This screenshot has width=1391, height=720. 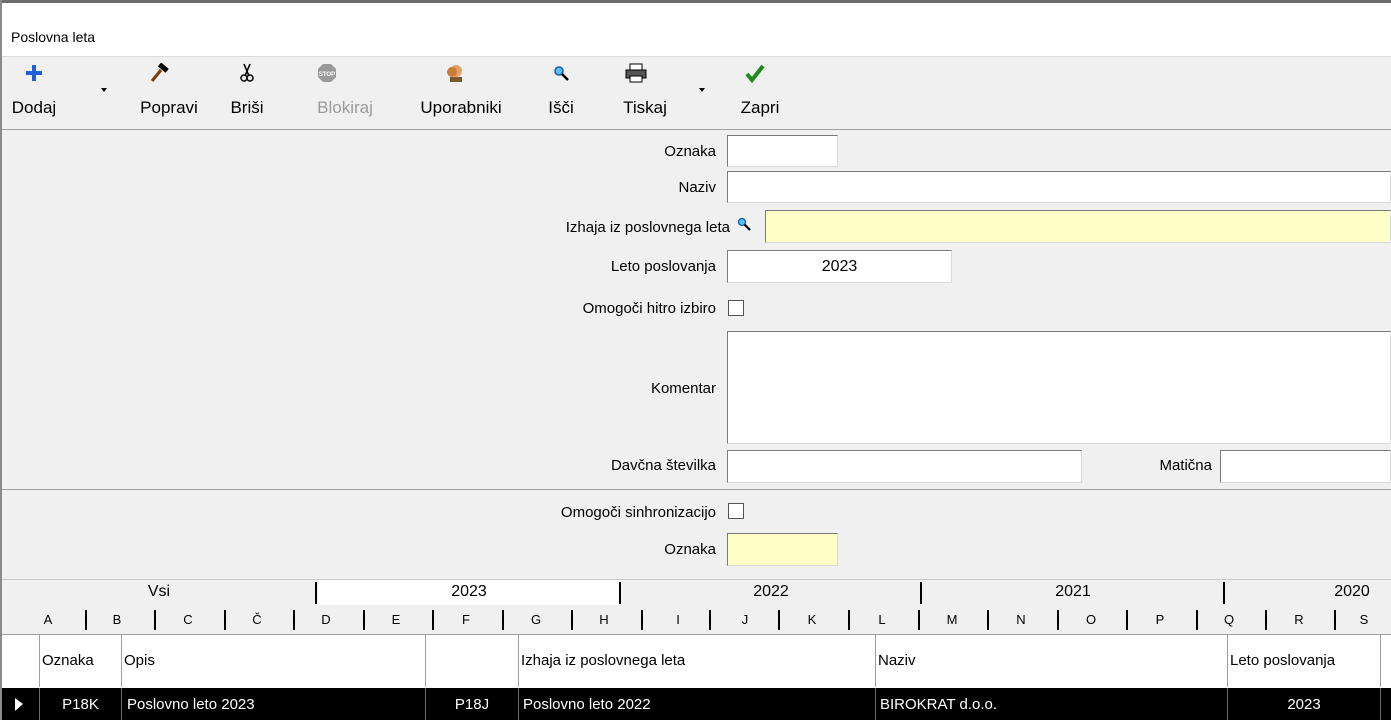 I want to click on users-icon, so click(x=455, y=73).